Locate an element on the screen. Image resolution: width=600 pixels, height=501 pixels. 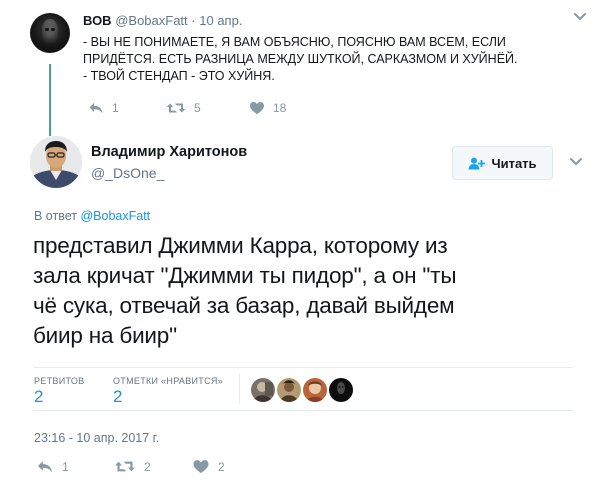
parent-tweet-header: ВОВ @BobaxFatt · 10 апр. is located at coordinates (162, 20).